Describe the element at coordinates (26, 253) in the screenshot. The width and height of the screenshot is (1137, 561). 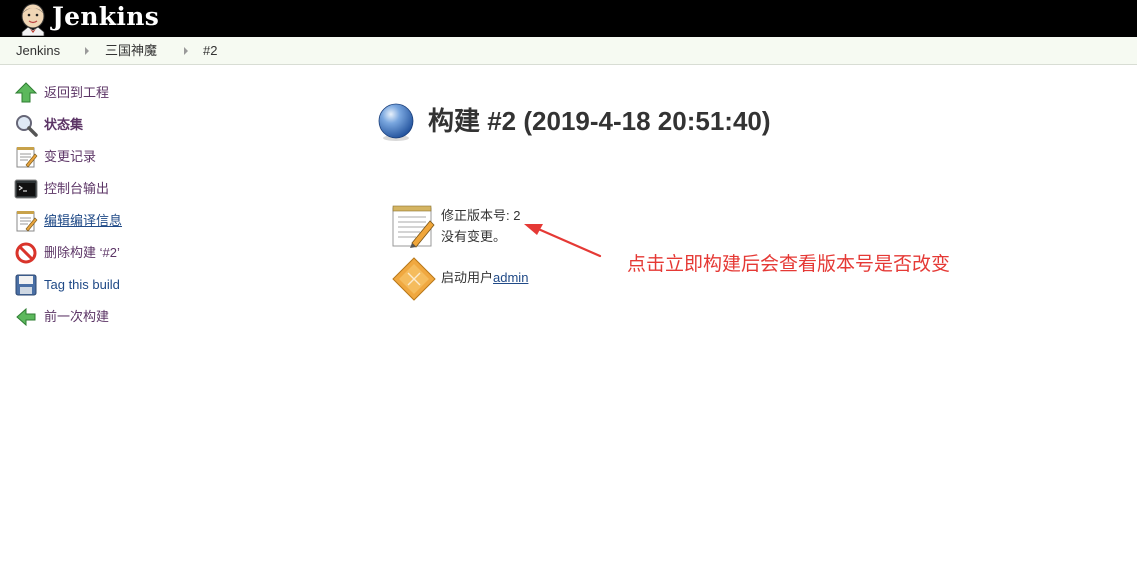
I see `no-entry-icon` at that location.